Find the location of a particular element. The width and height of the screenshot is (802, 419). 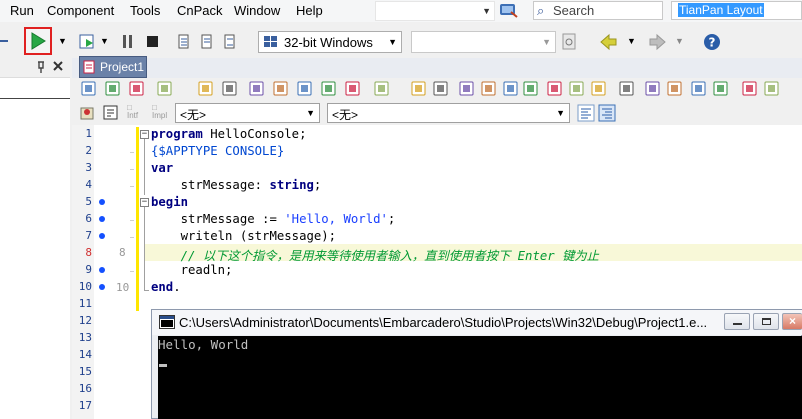

gutter-line-number: 8 is located at coordinates (122, 252).